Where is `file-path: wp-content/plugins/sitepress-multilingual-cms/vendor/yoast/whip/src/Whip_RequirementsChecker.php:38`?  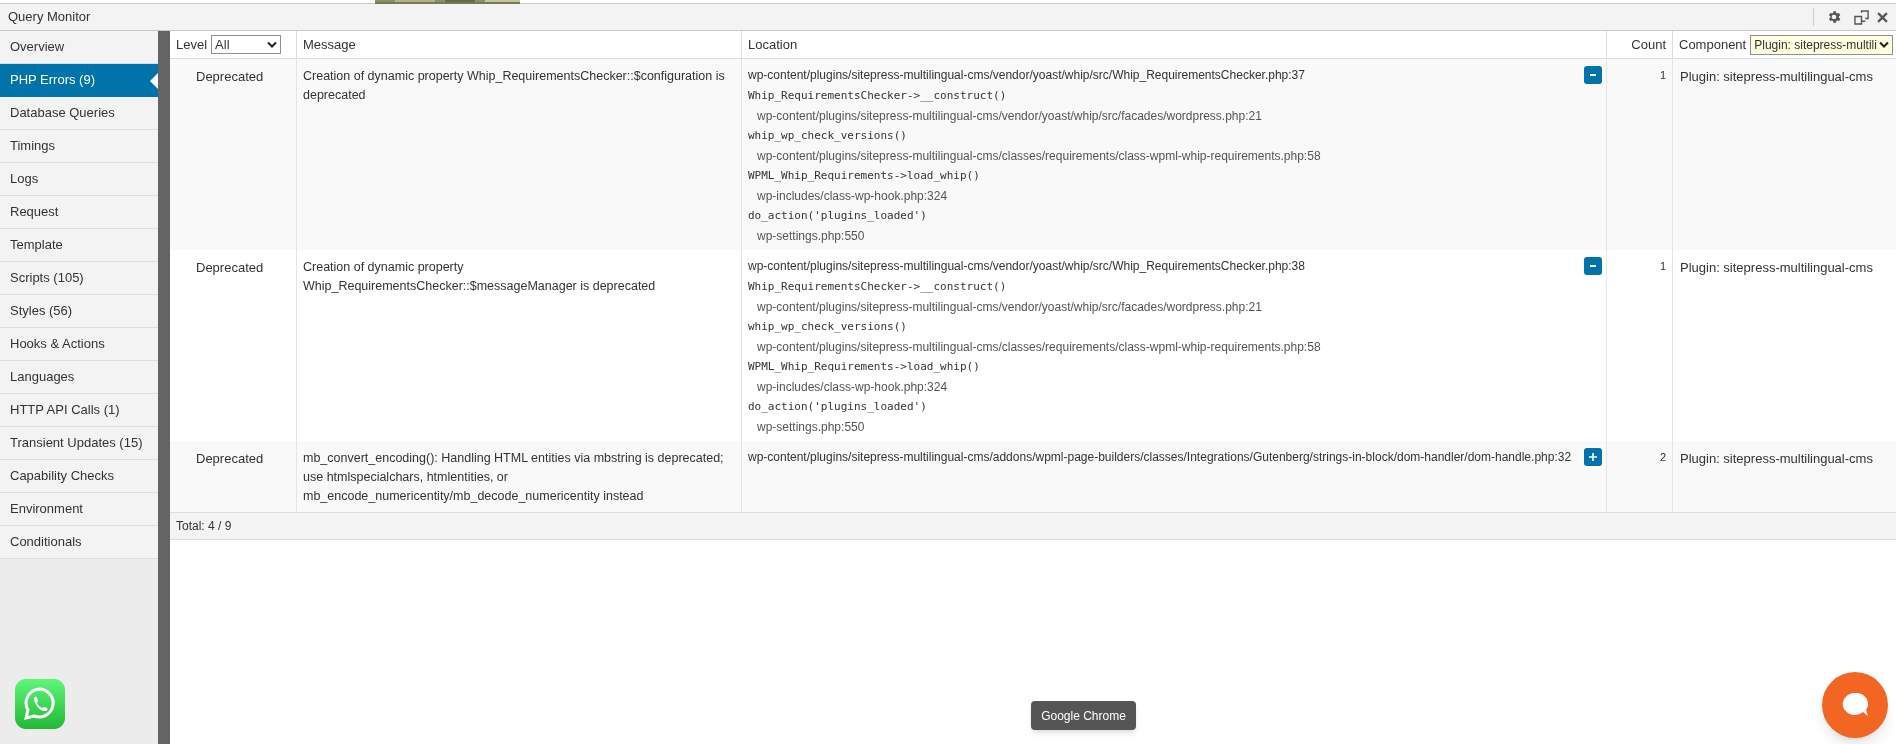 file-path: wp-content/plugins/sitepress-multilingual-cms/vendor/yoast/whip/src/Whip_RequirementsChecker.php:38 is located at coordinates (1027, 266).